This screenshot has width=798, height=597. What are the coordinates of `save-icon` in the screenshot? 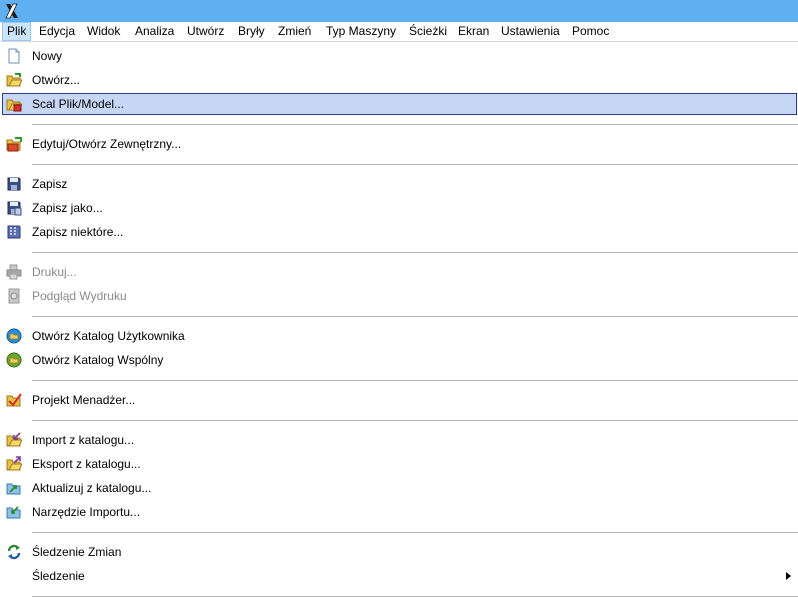 It's located at (14, 184).